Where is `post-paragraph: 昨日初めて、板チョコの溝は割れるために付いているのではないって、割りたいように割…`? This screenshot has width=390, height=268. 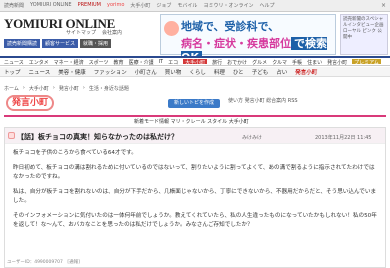 post-paragraph: 昨日初めて、板チョコの溝は割れるために付いているのではないって、割りたいように割… is located at coordinates (194, 172).